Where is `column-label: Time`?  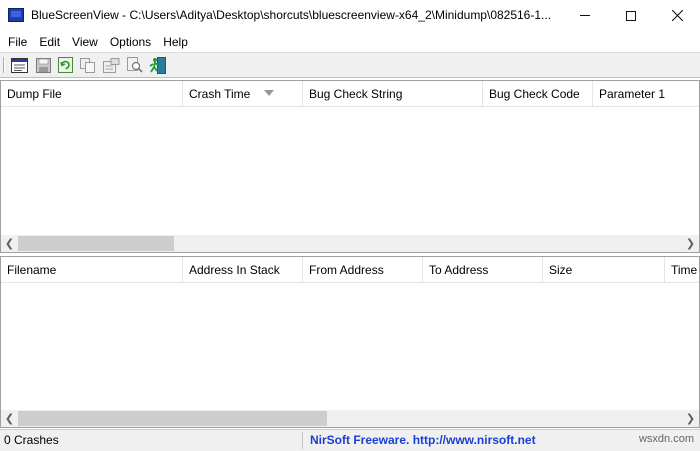 column-label: Time is located at coordinates (684, 270).